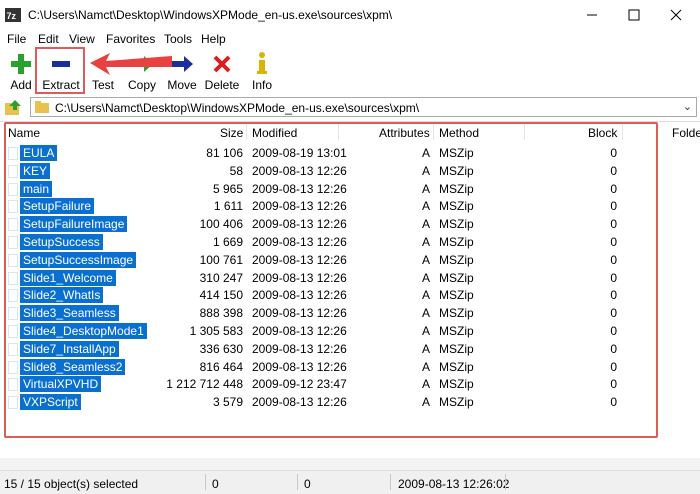  I want to click on minimize-button, so click(592, 15).